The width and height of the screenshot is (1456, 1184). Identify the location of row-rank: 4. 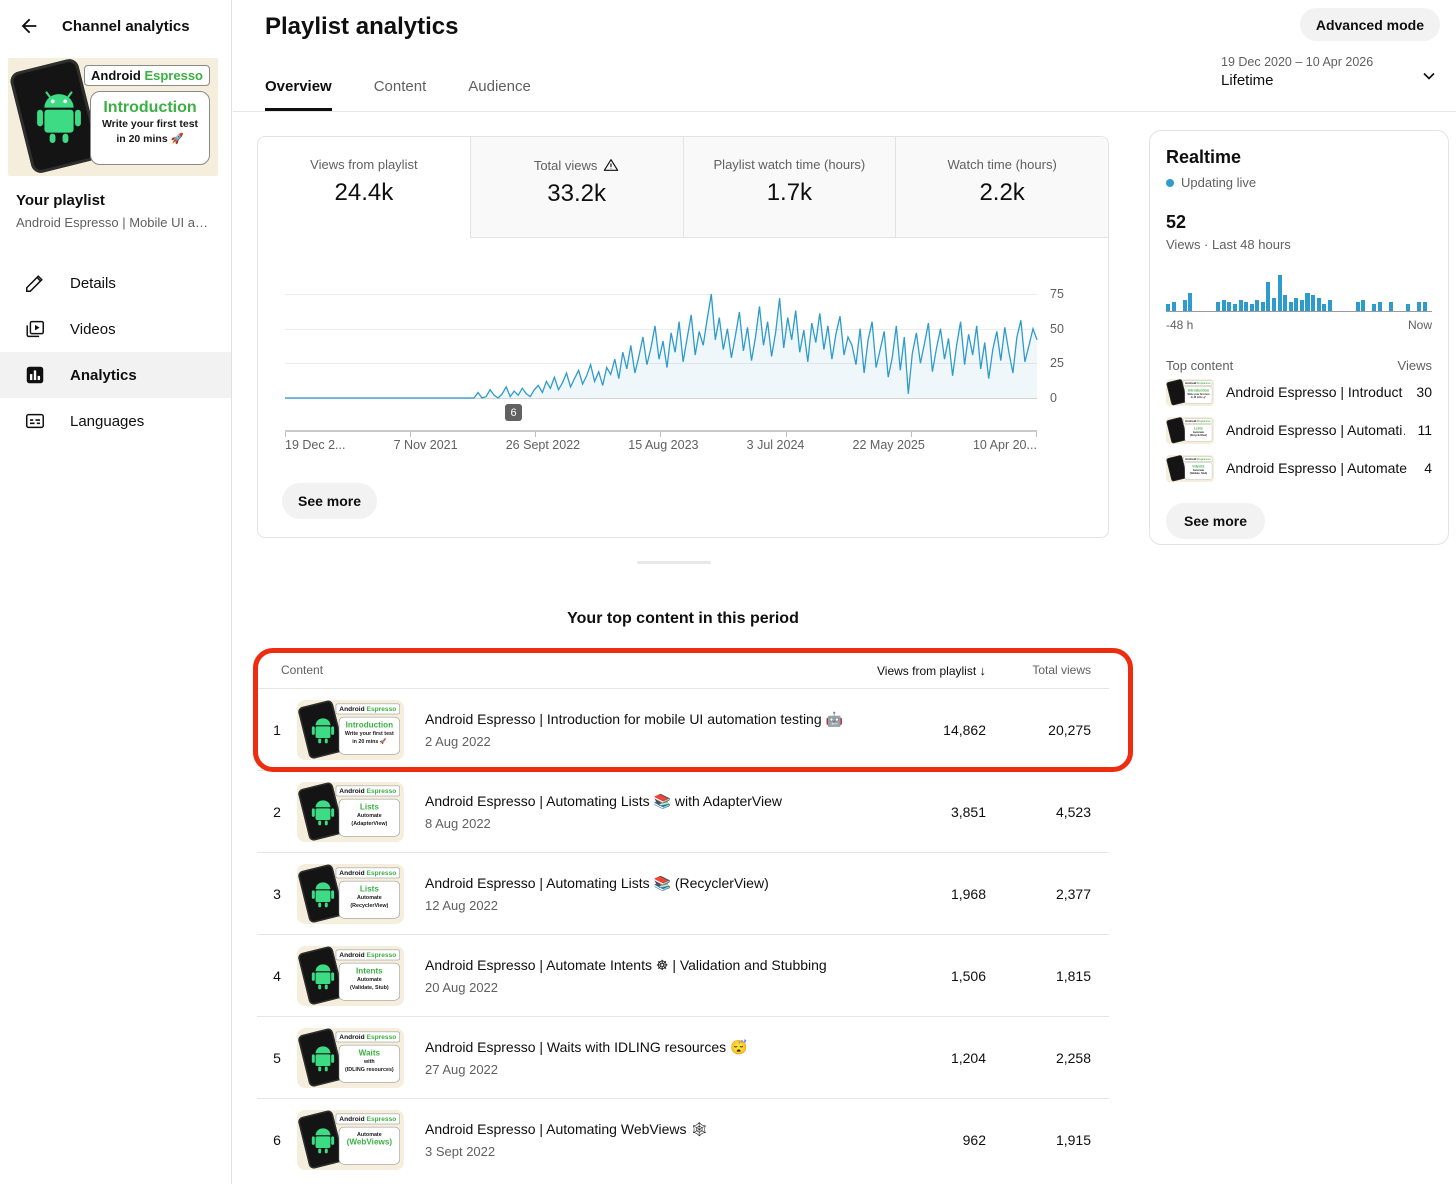
(277, 975).